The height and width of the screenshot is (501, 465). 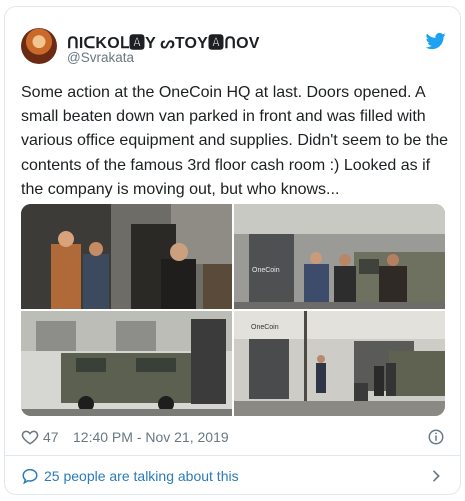 What do you see at coordinates (339, 256) in the screenshot?
I see `photo-2: OneCoin` at bounding box center [339, 256].